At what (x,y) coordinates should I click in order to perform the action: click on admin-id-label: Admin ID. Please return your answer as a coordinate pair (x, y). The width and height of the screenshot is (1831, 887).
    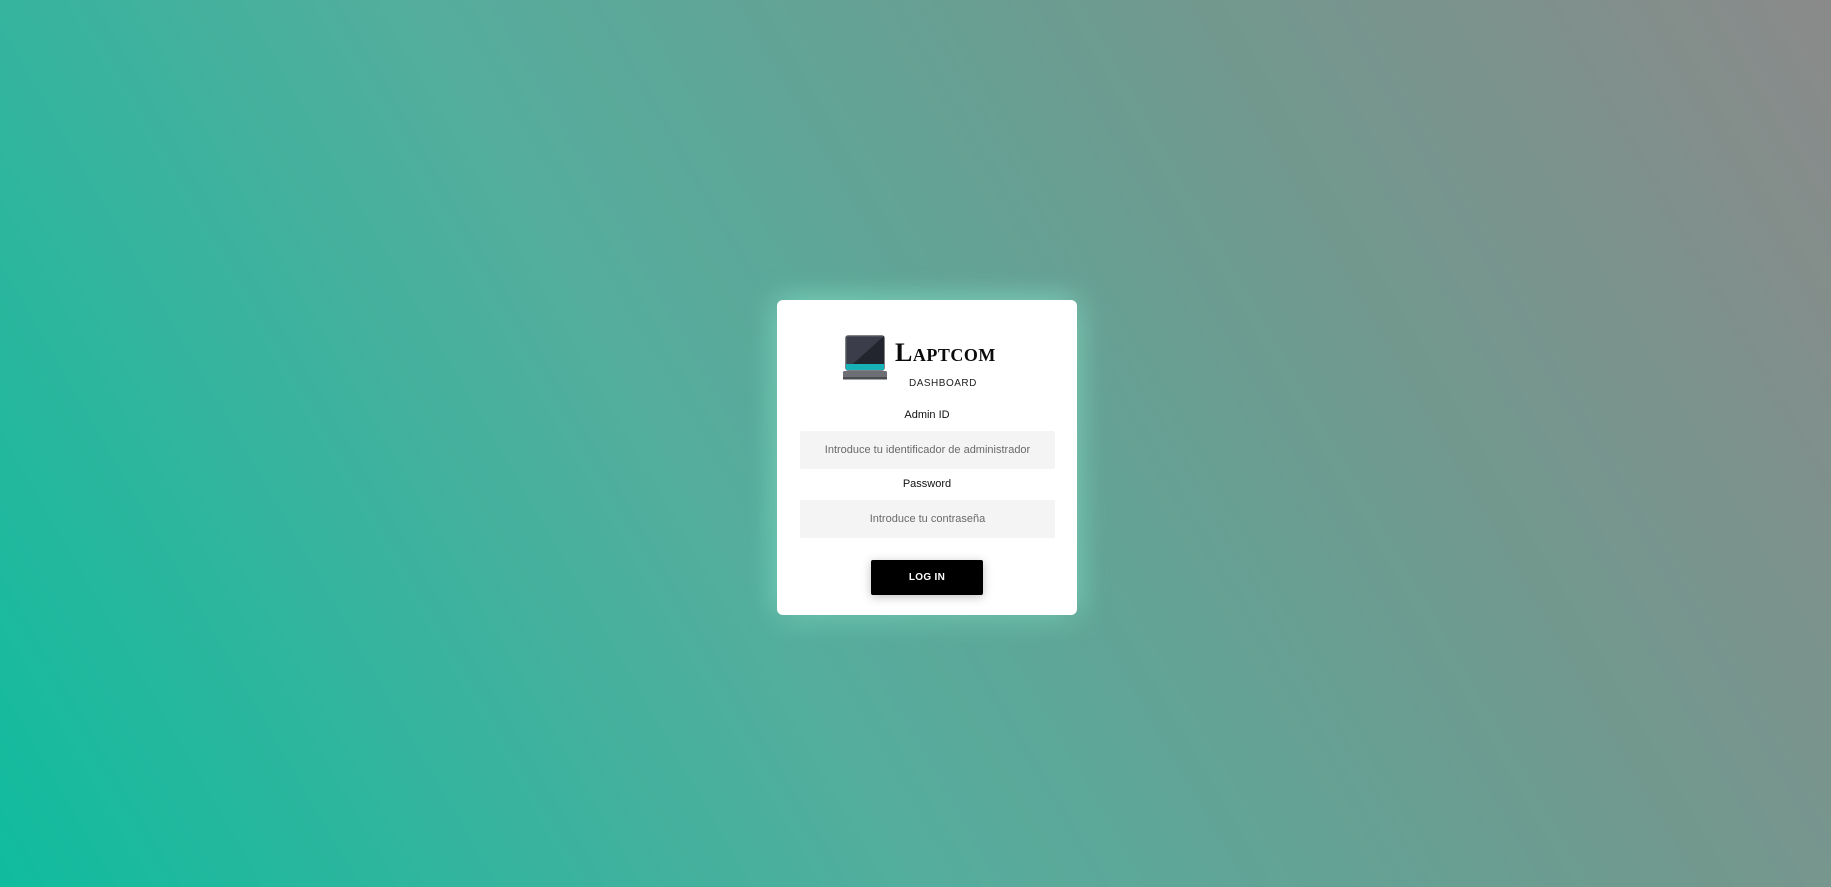
    Looking at the image, I should click on (927, 415).